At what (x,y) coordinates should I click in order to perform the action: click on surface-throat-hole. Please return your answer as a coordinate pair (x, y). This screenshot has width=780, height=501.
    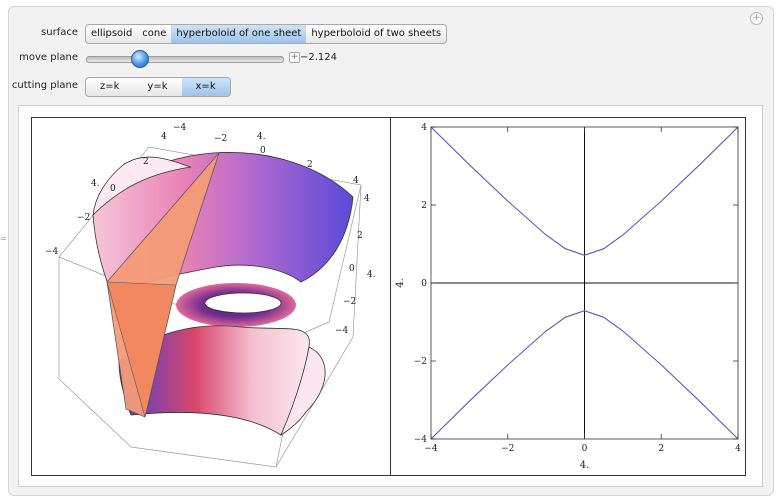
    Looking at the image, I should click on (243, 303).